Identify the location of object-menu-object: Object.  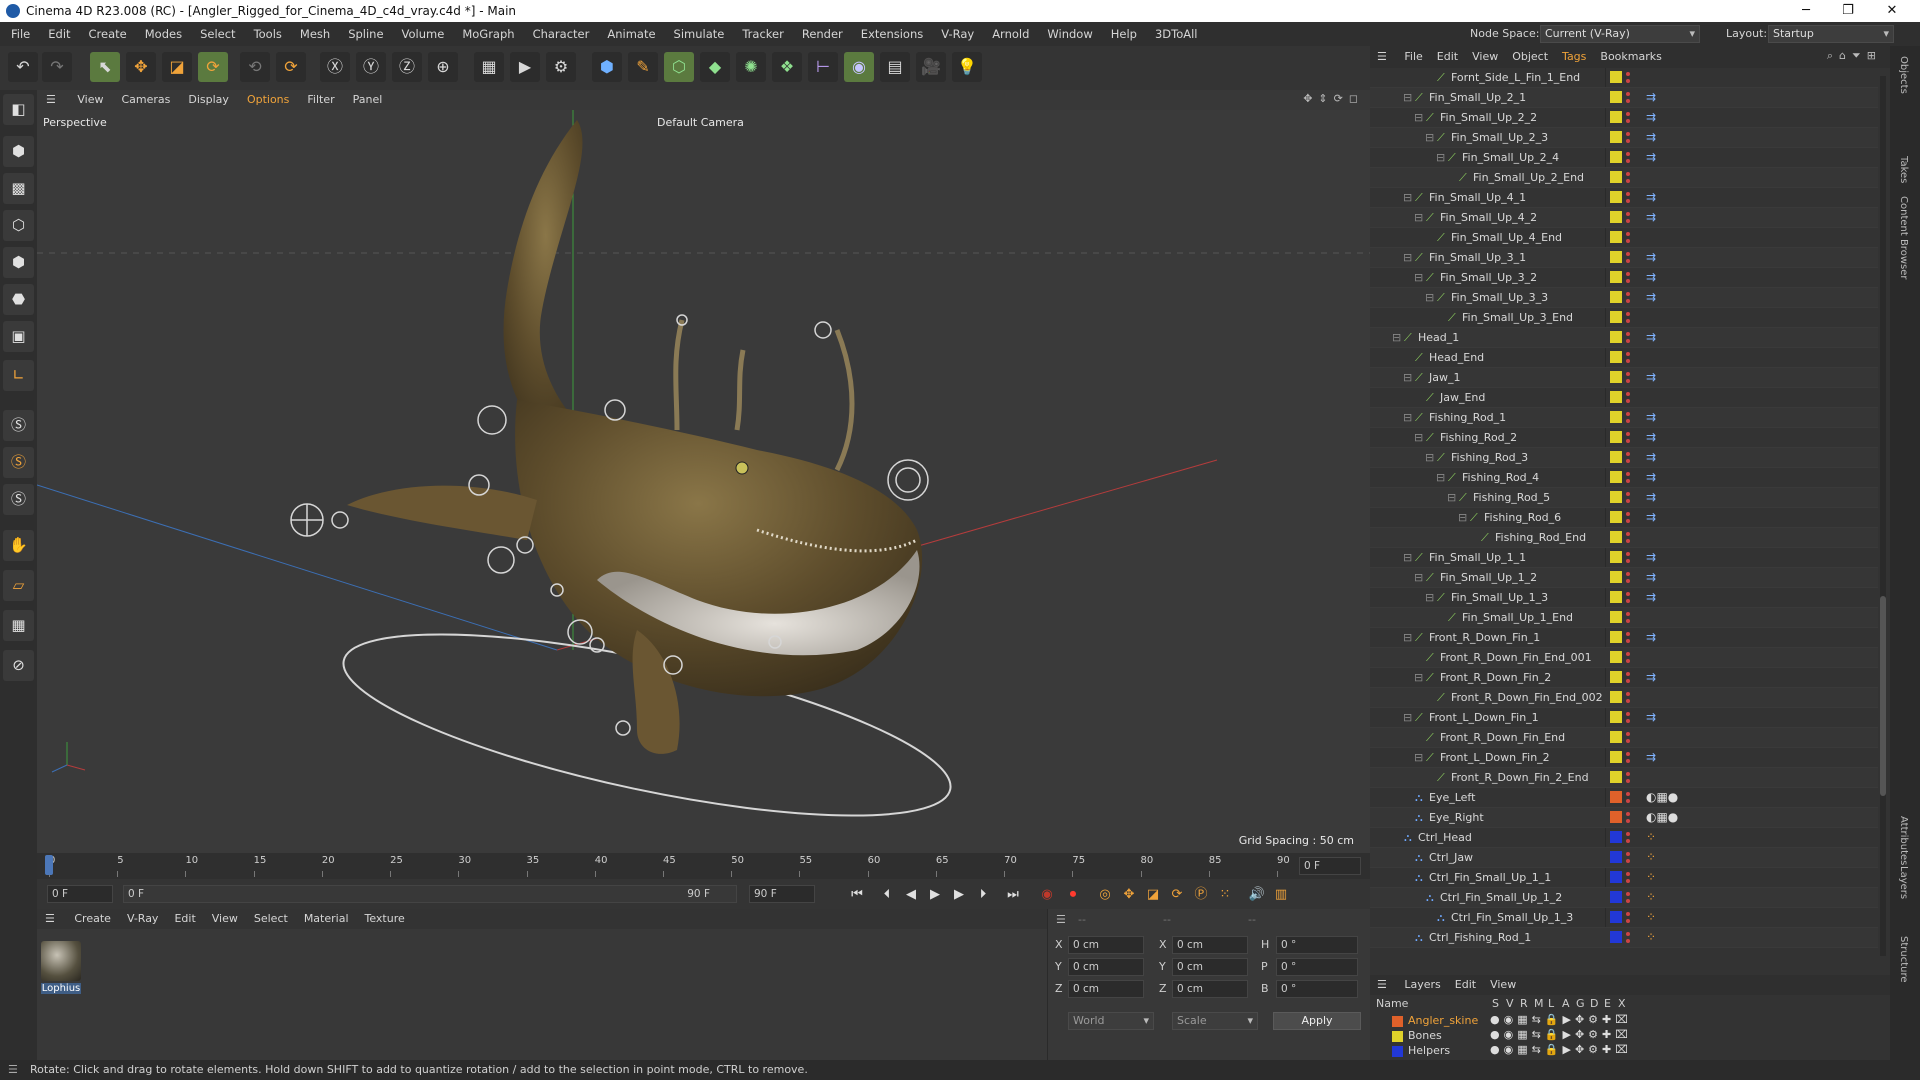
(1530, 57).